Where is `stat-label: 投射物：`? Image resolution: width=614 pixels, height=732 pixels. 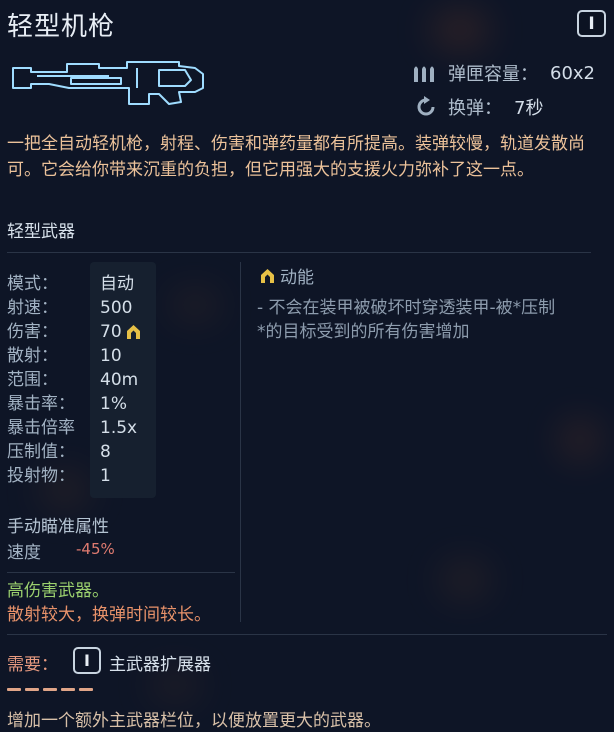 stat-label: 投射物： is located at coordinates (41, 476).